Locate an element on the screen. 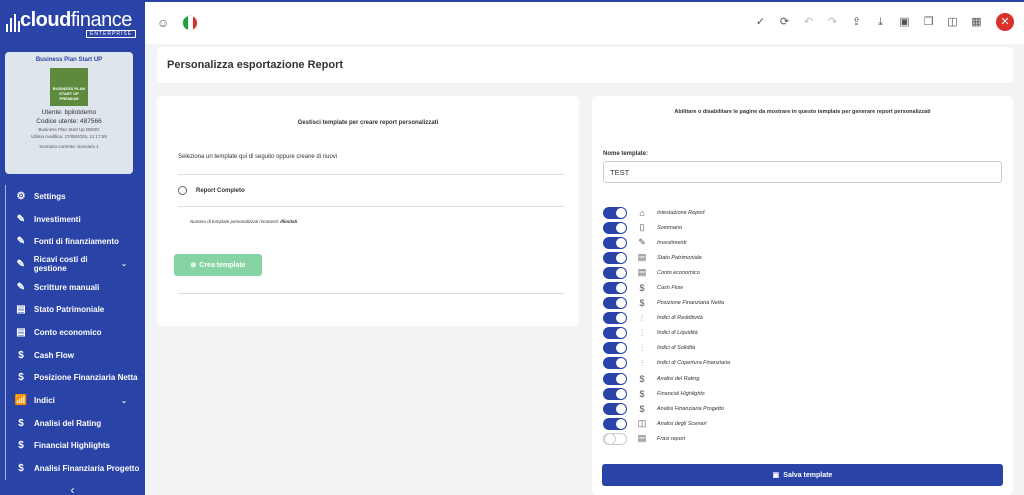 Image resolution: width=1024 pixels, height=495 pixels. page-toggle-row: ⫶ Indici di Copertura Finanziaria is located at coordinates (803, 363).